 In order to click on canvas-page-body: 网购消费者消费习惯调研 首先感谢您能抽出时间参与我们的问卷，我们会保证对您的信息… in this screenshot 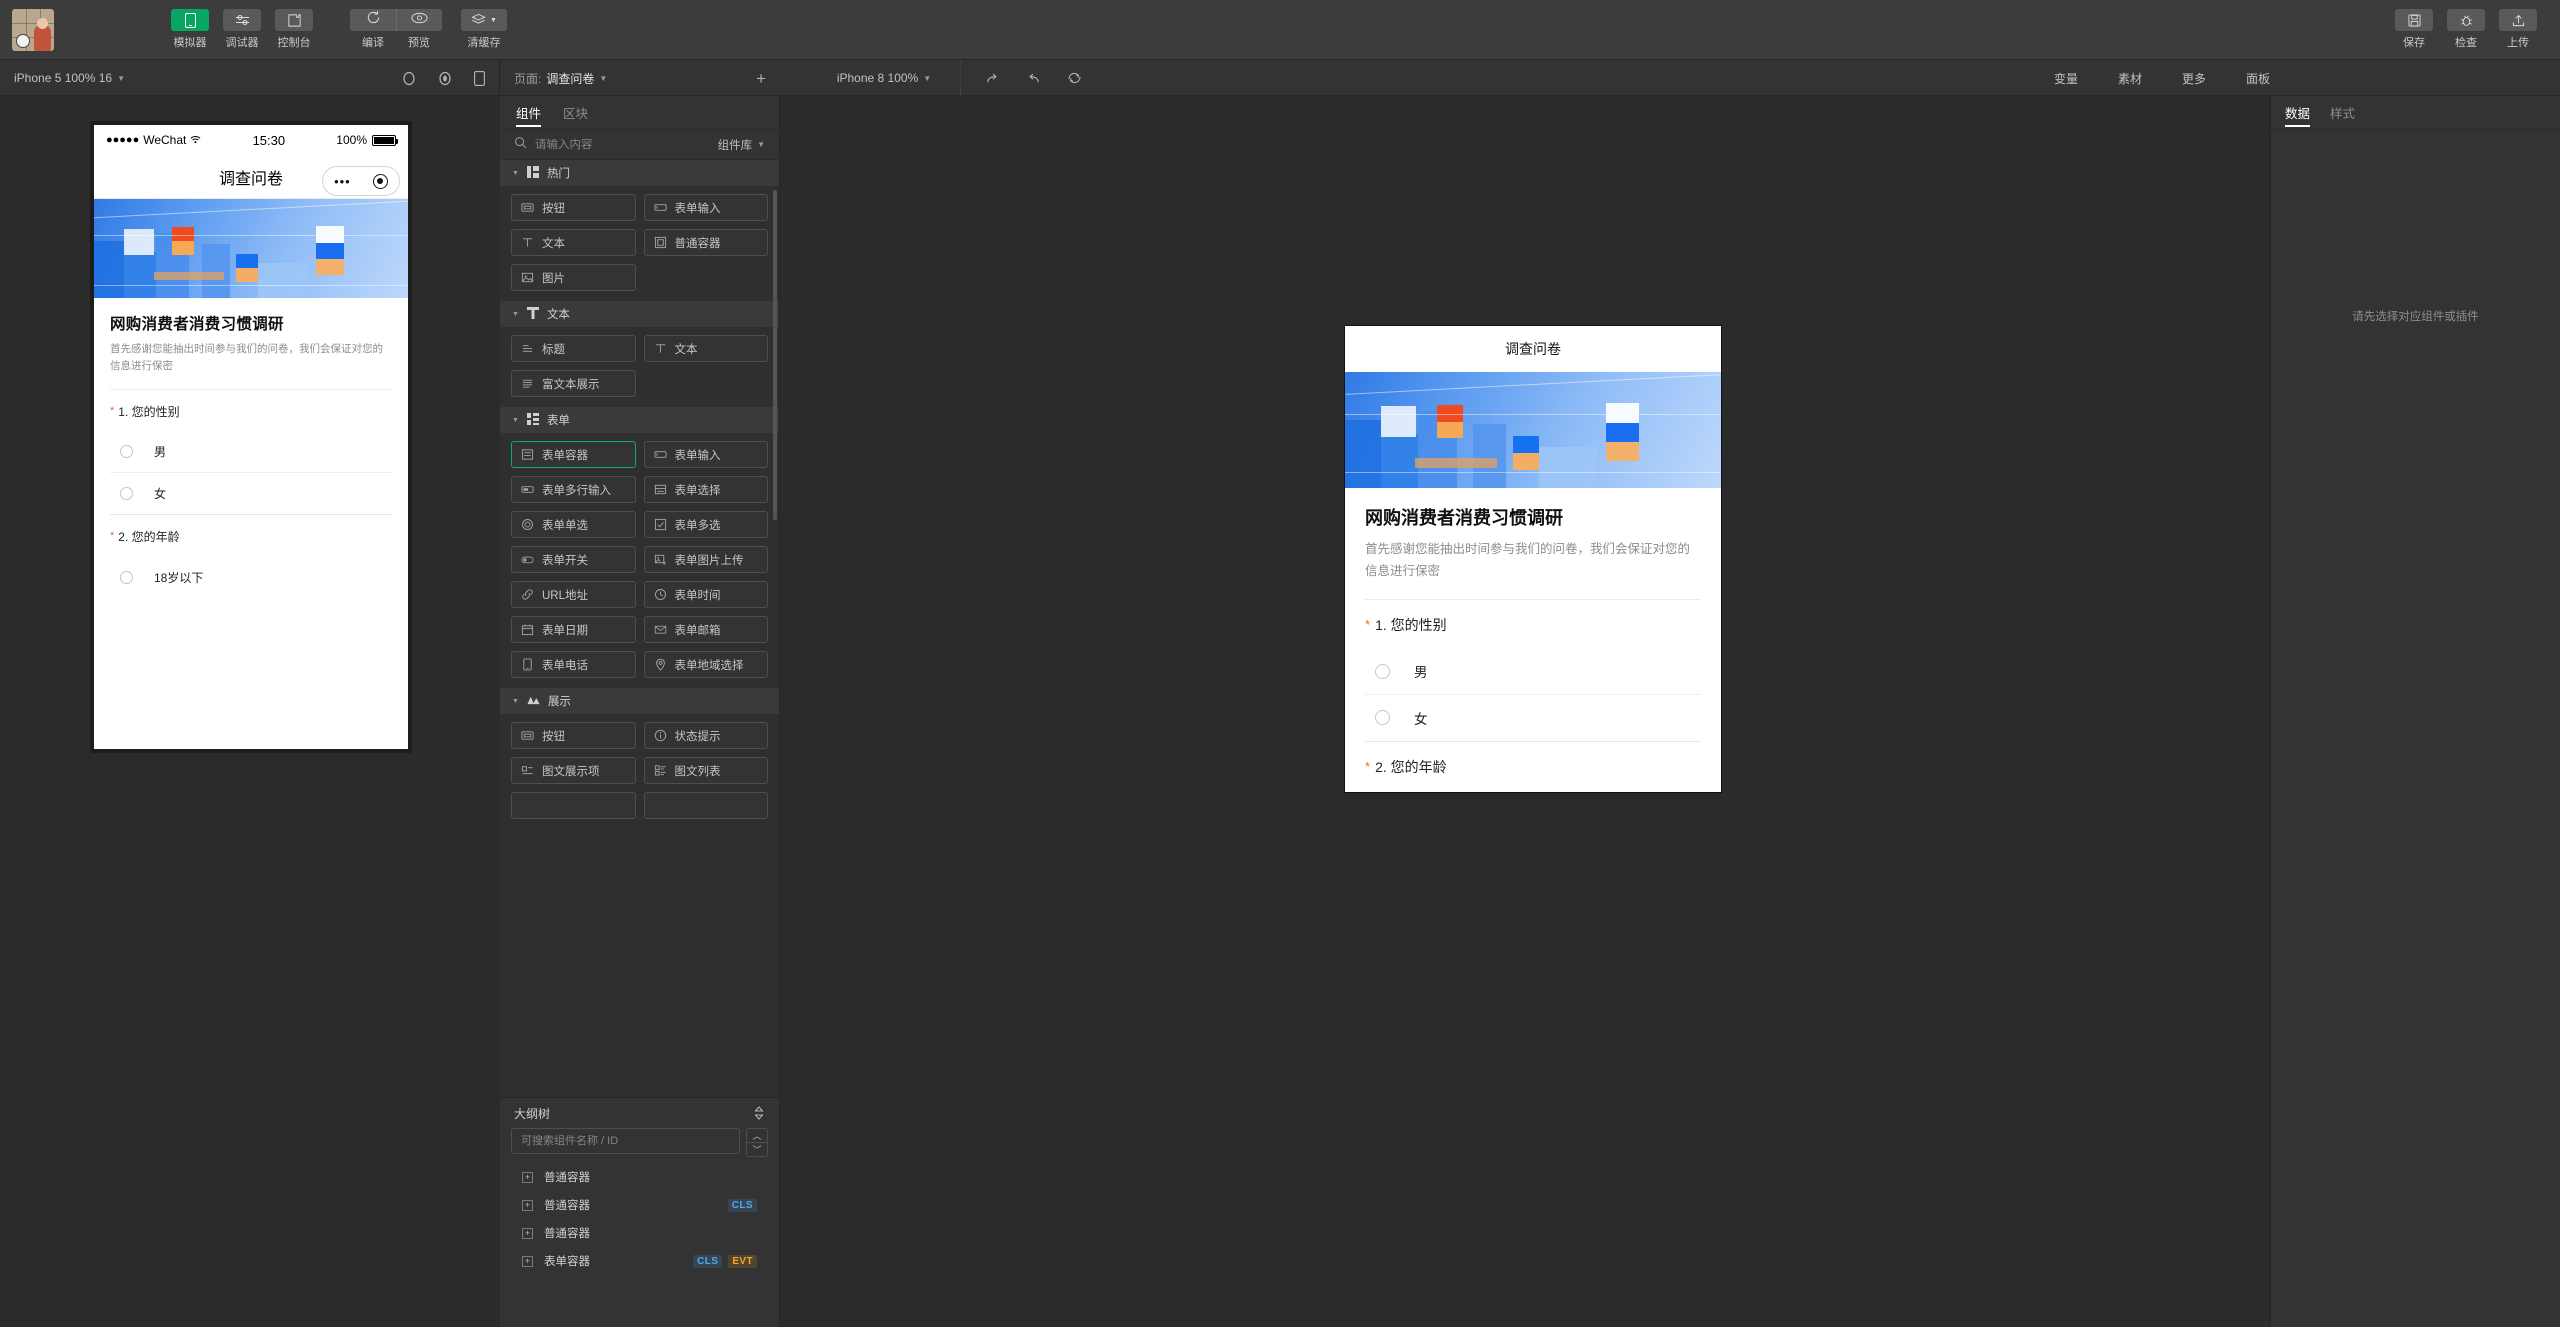, I will do `click(1533, 640)`.